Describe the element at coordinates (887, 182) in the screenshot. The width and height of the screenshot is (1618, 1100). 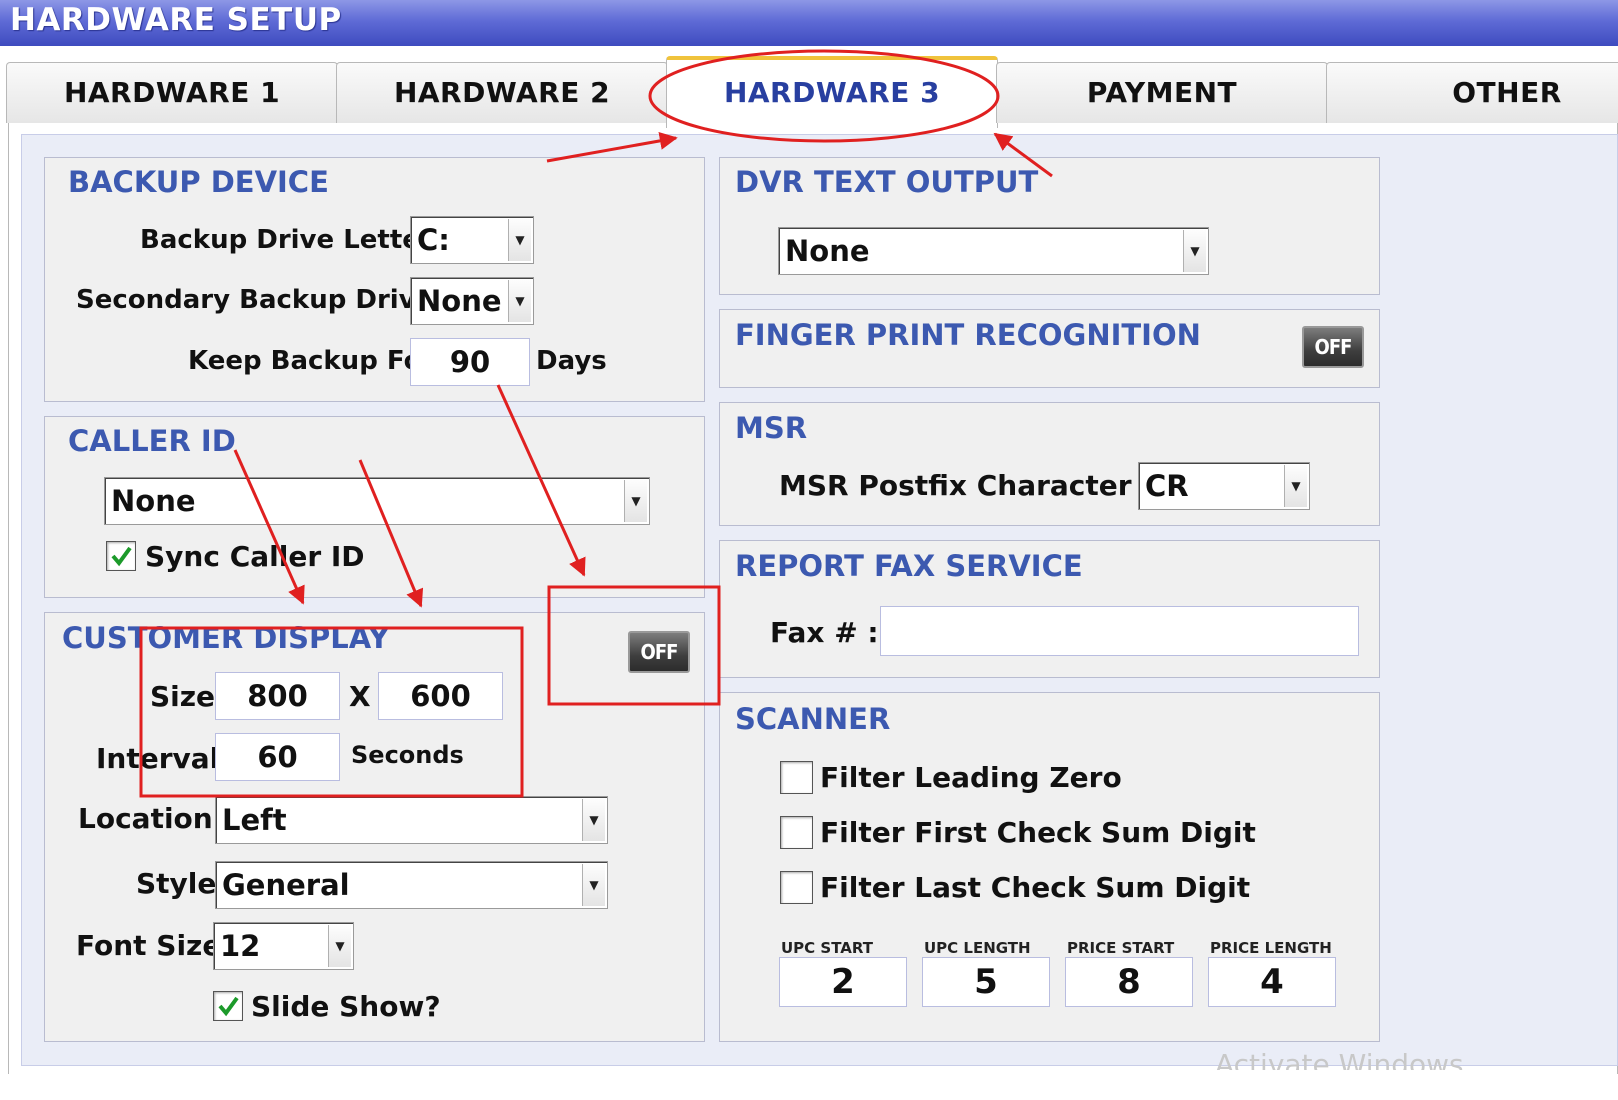
I see `dvr-text-output-title: DVR TEXT OUTPUT` at that location.